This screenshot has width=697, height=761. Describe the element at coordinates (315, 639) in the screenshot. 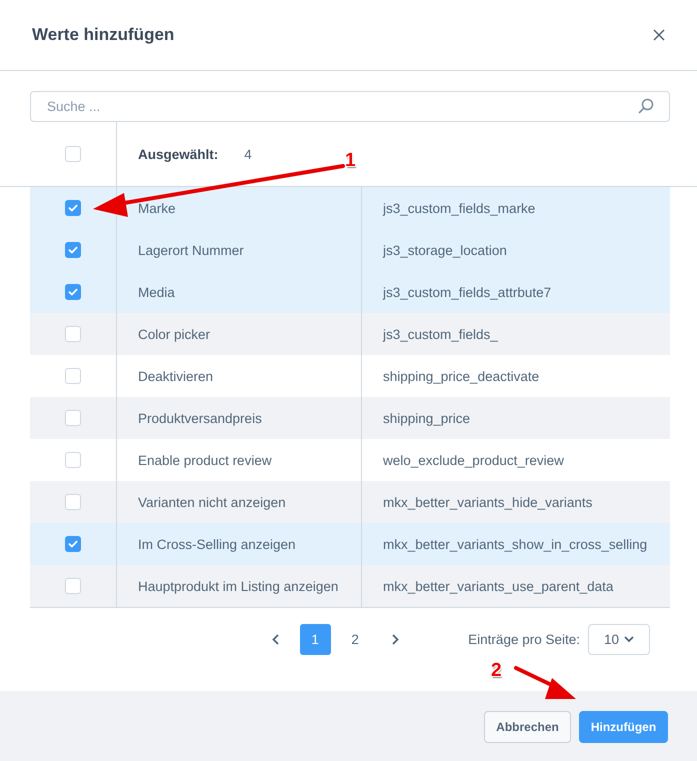

I see `page-button: 1` at that location.